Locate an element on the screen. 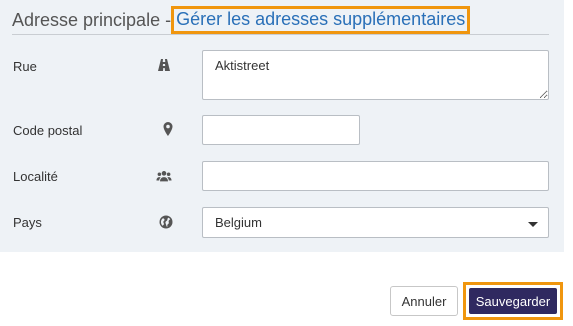 This screenshot has width=573, height=326. map-marker-icon is located at coordinates (168, 129).